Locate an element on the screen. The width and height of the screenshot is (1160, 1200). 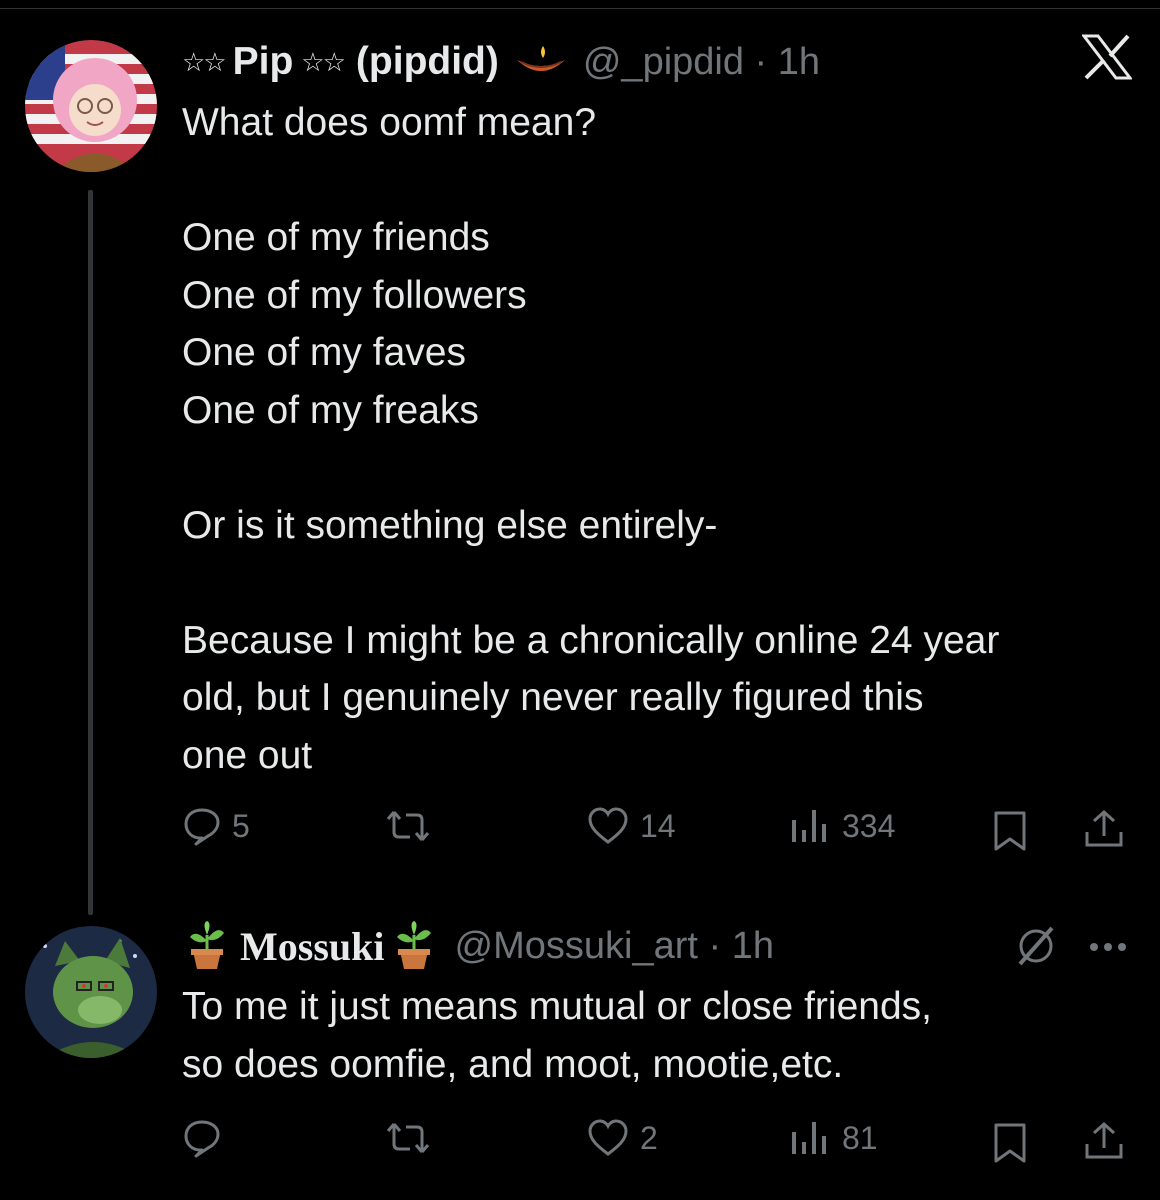
reply-bookmark-button is located at coordinates (1010, 1145).